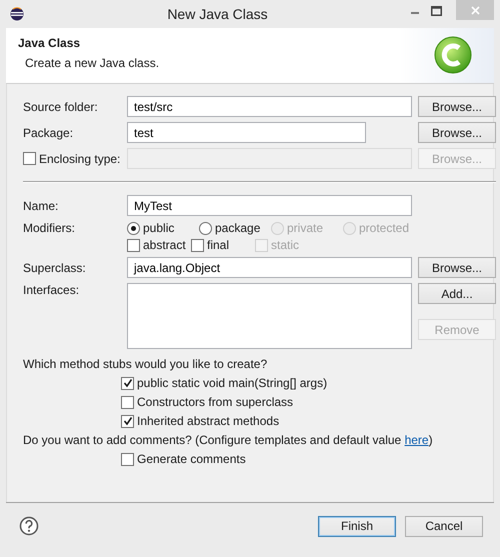 The width and height of the screenshot is (500, 557). What do you see at coordinates (453, 55) in the screenshot?
I see `class-icon` at bounding box center [453, 55].